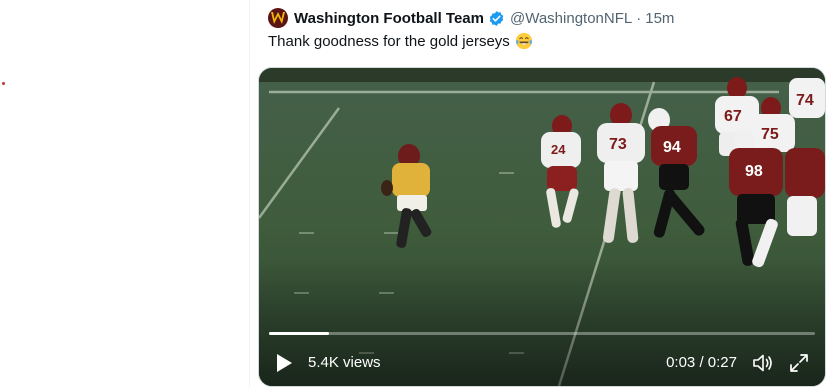 The width and height of the screenshot is (826, 387). What do you see at coordinates (542, 333) in the screenshot?
I see `progress-bar` at bounding box center [542, 333].